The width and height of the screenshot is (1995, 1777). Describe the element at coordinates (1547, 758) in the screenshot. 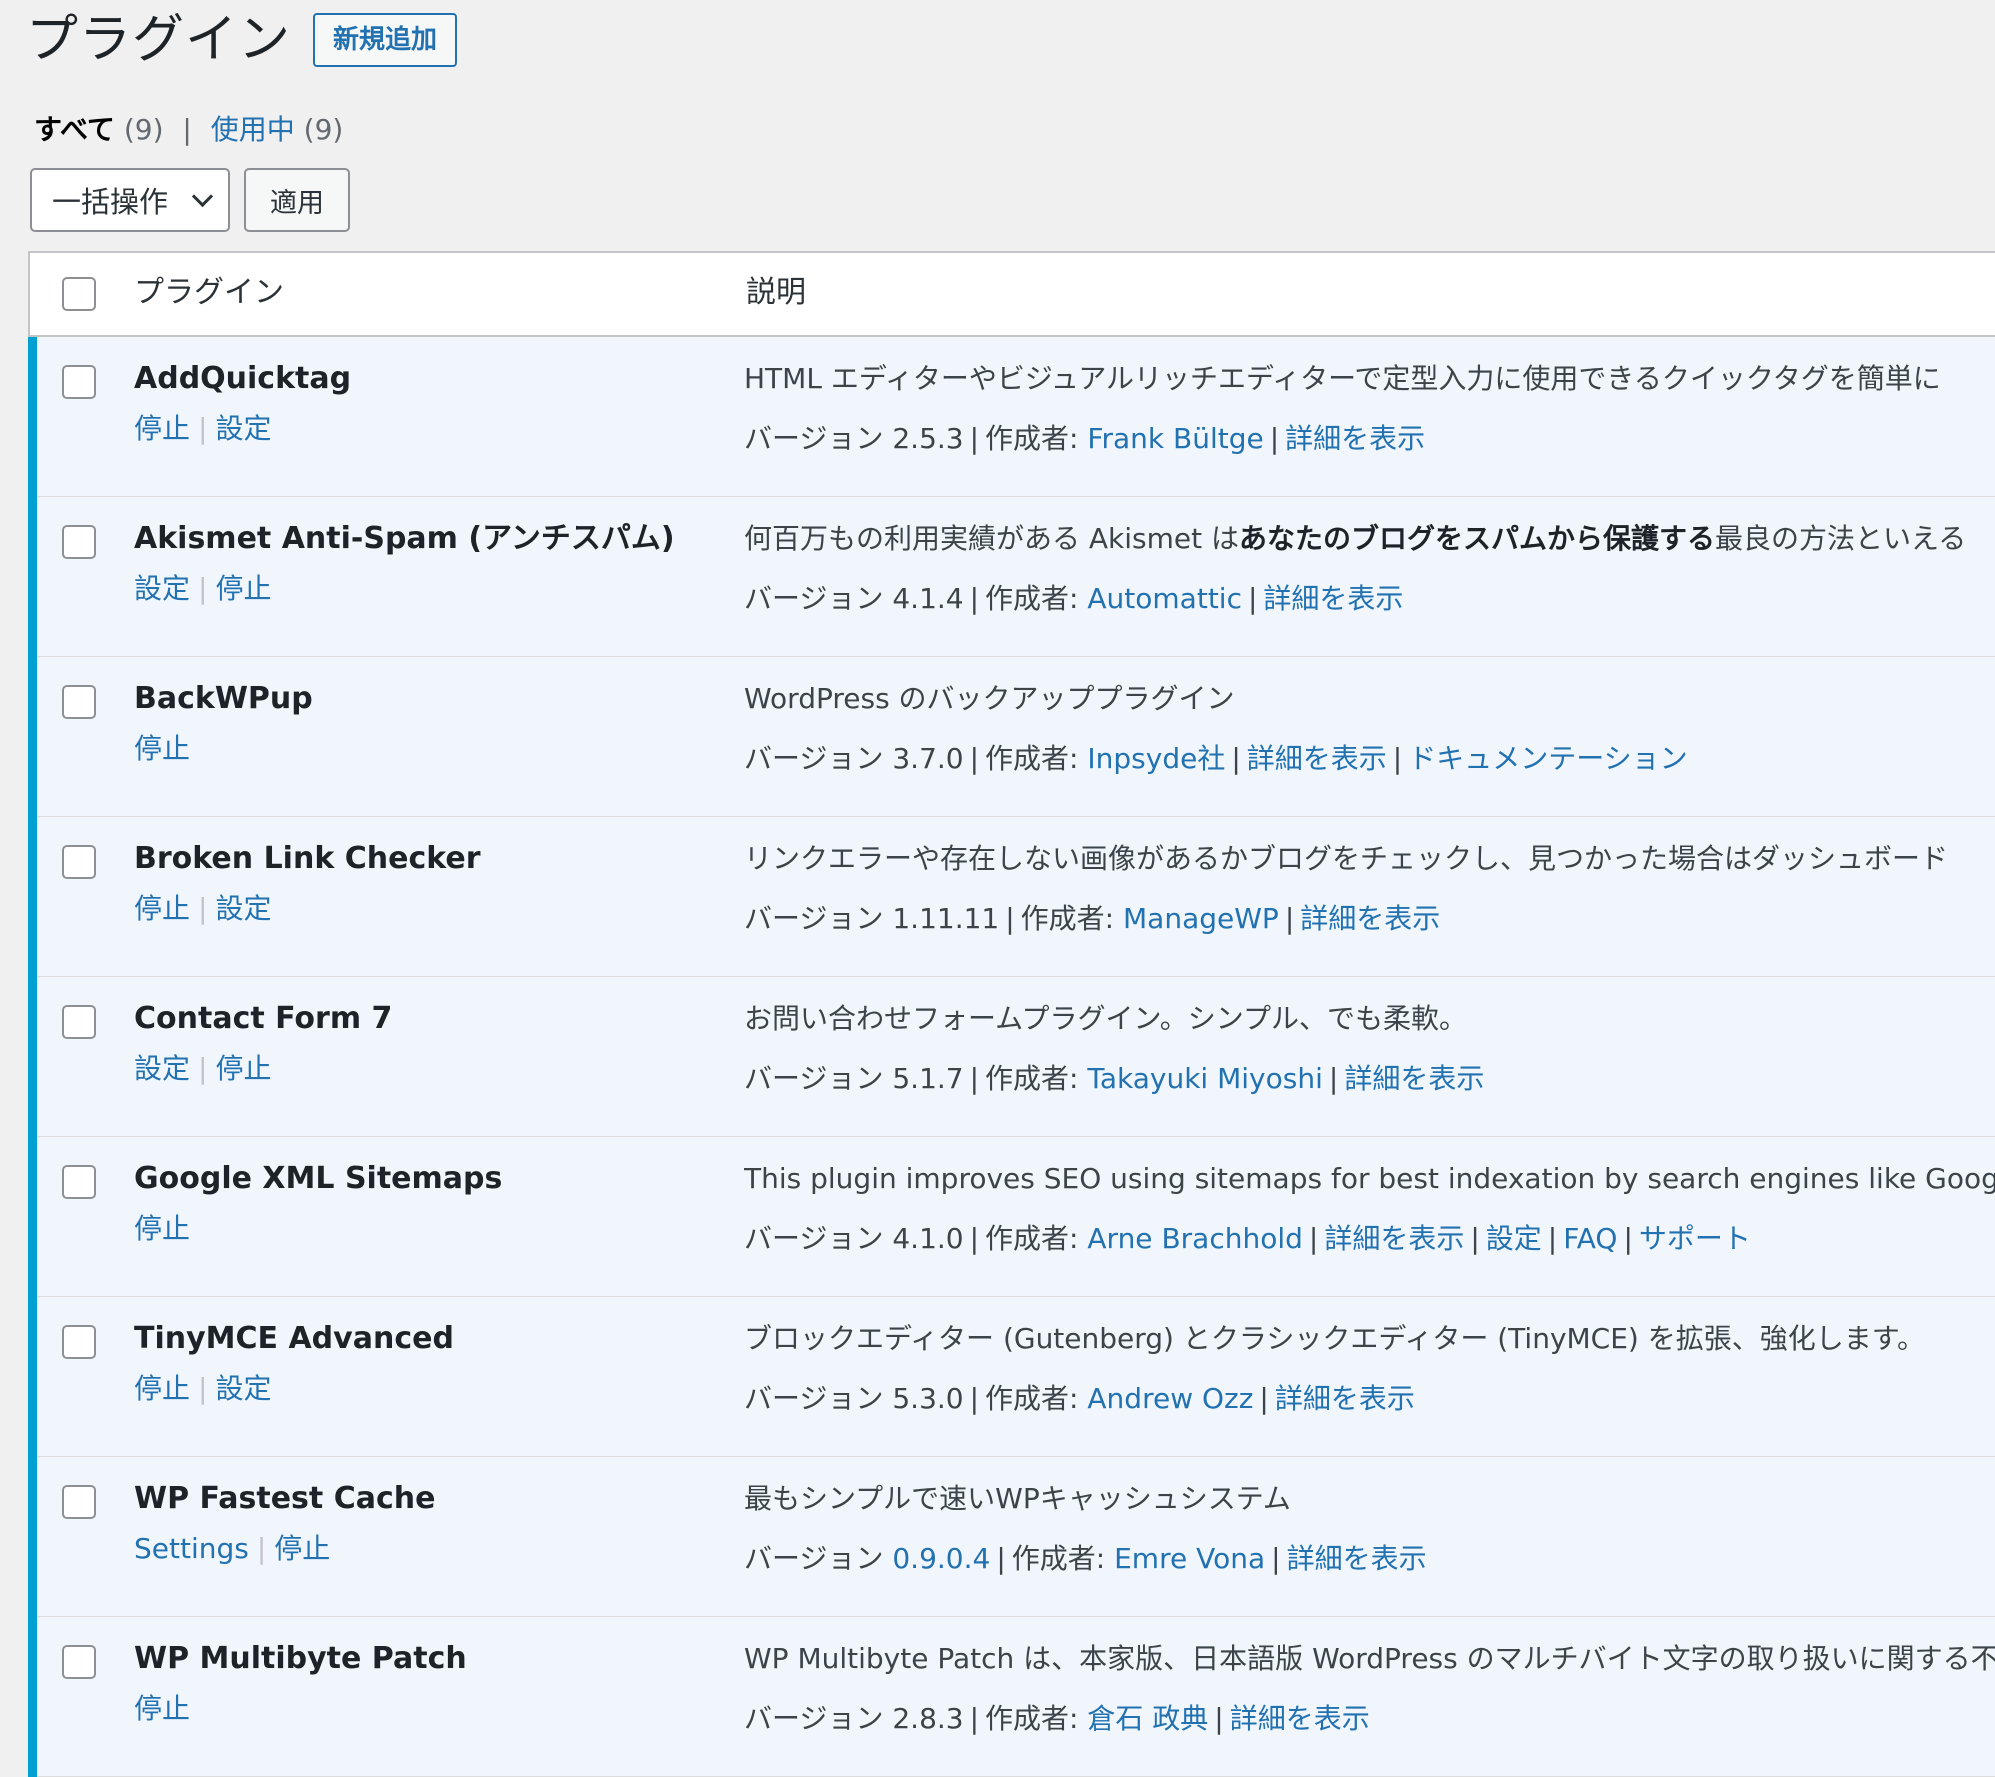

I see `plugin-meta-link: ドキュメンテーション` at that location.